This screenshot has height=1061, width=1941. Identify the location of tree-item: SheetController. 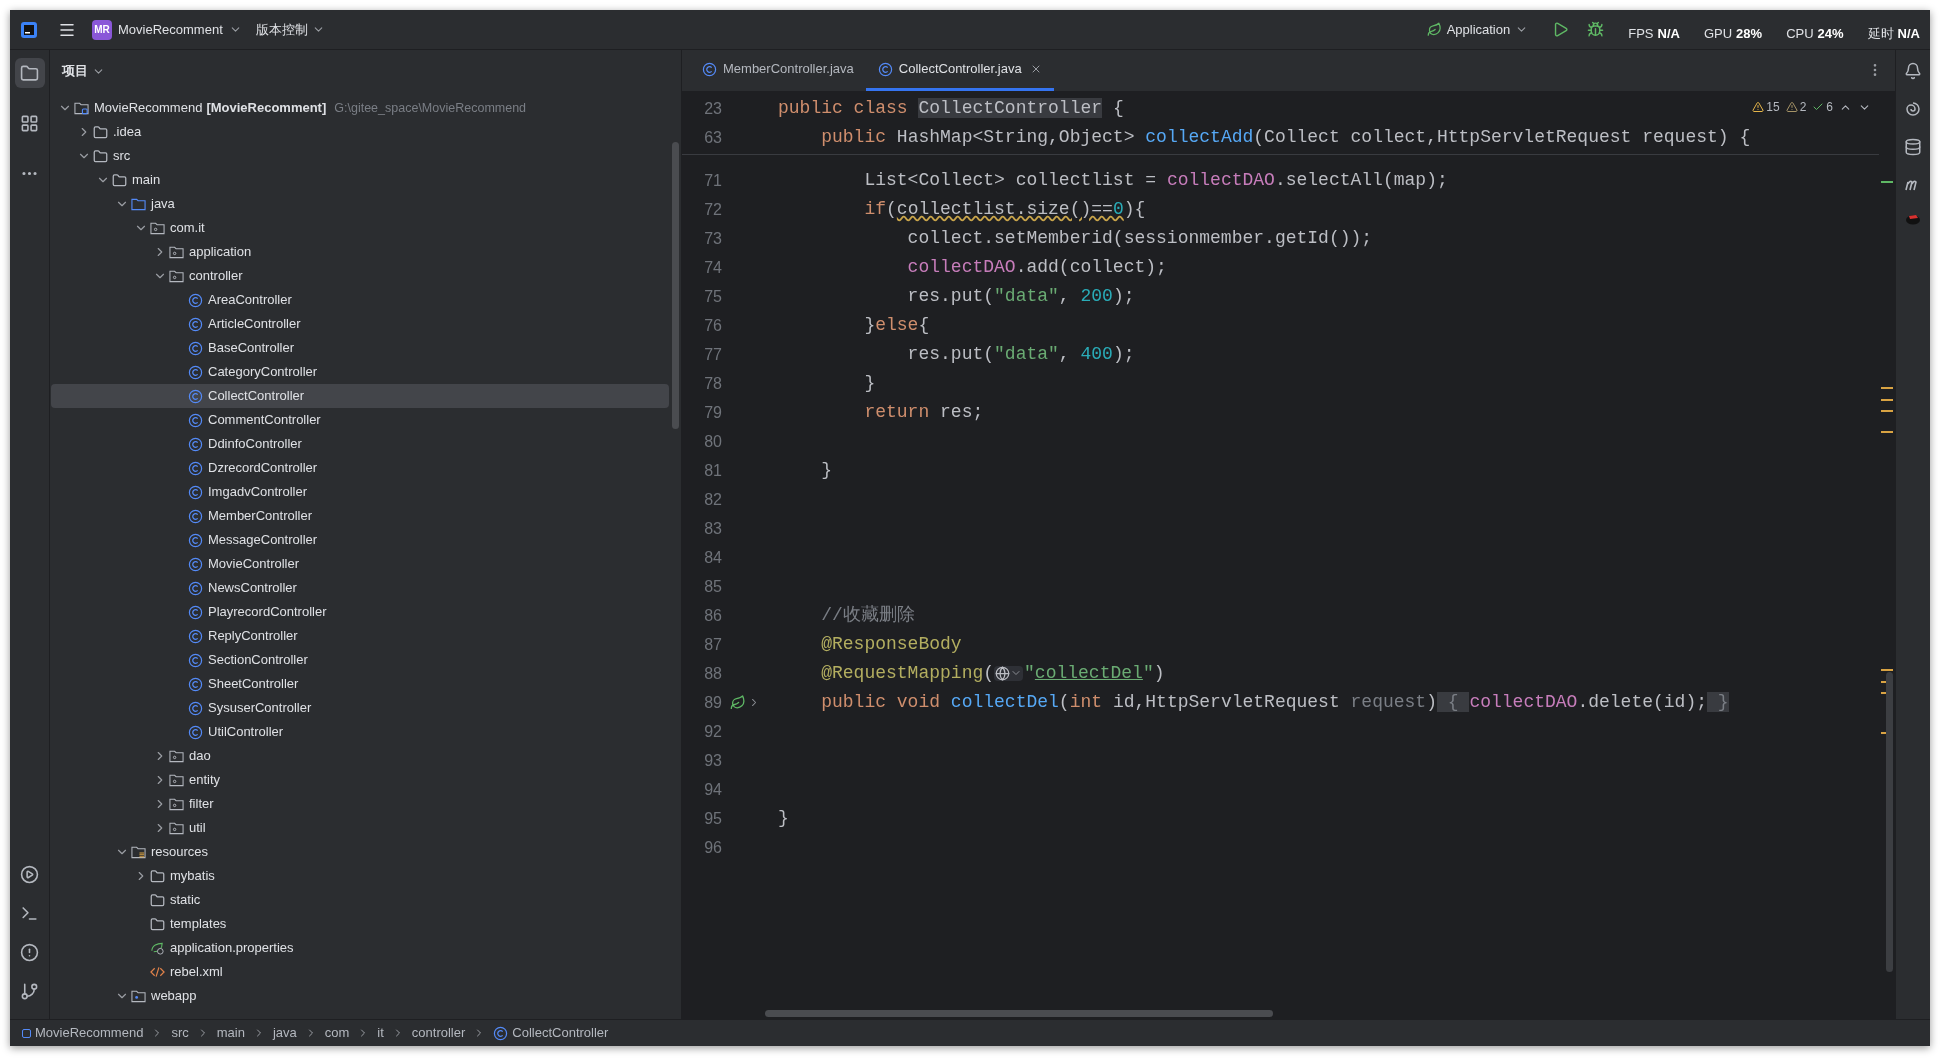
(360, 684).